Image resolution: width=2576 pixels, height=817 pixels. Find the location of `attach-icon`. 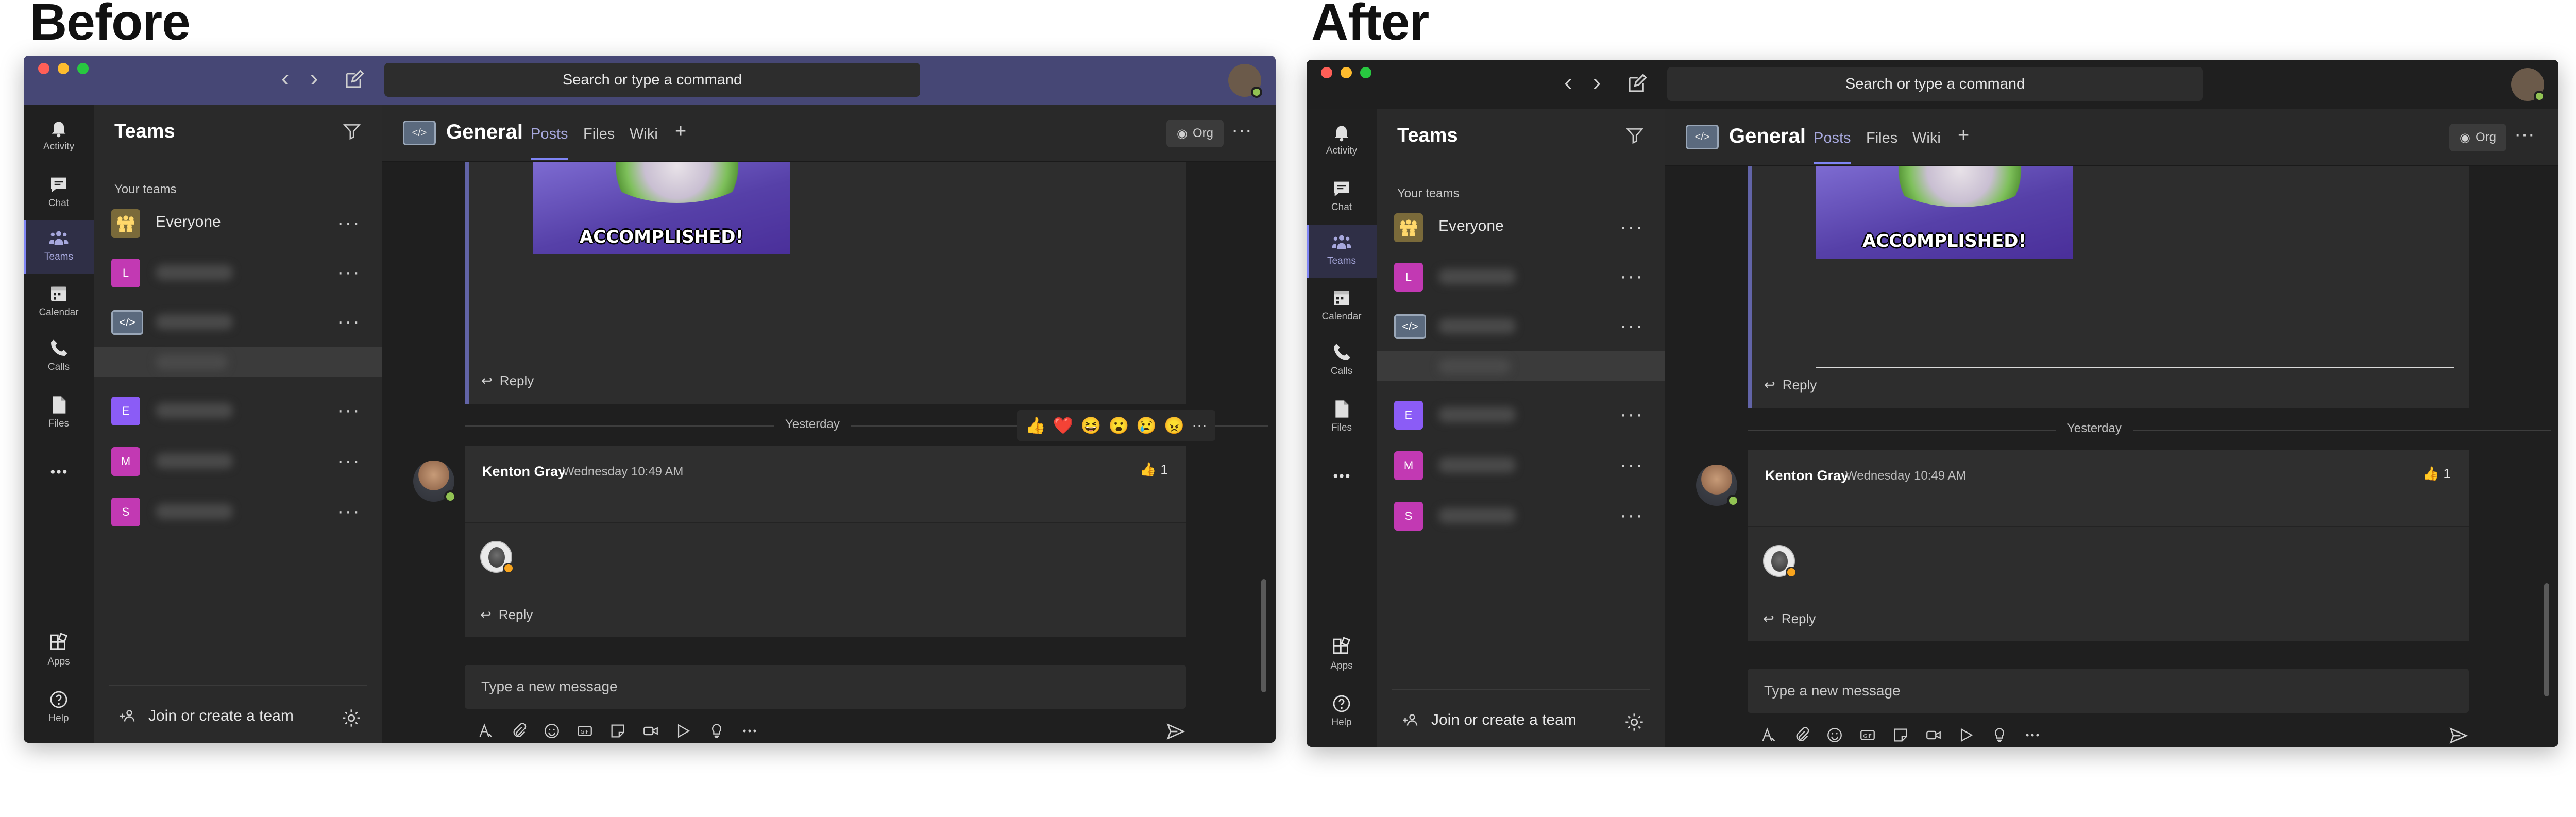

attach-icon is located at coordinates (1801, 735).